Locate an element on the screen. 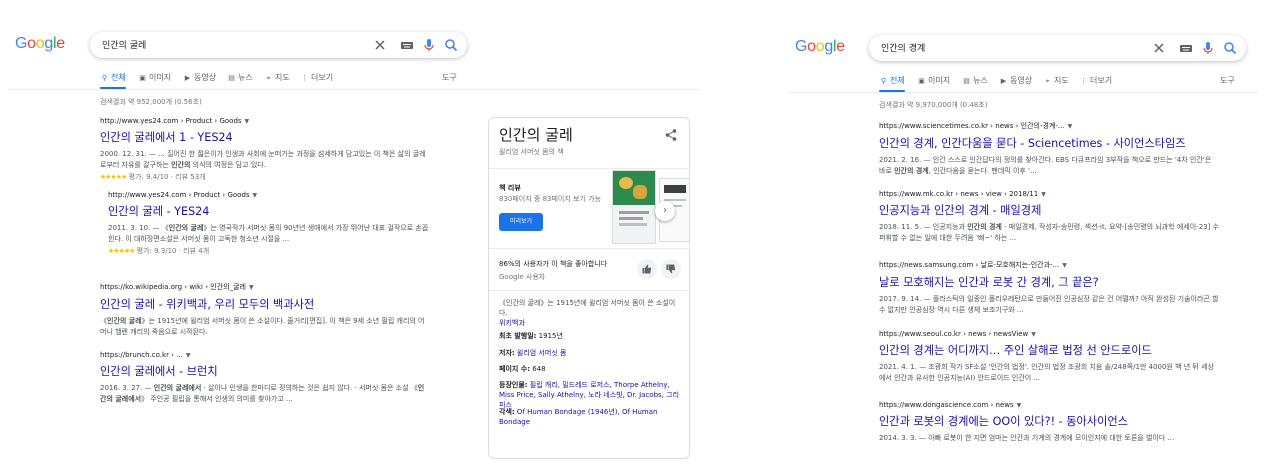  book-review-subtext: 830페이지 중 83페이지 보기 가능 is located at coordinates (550, 199).